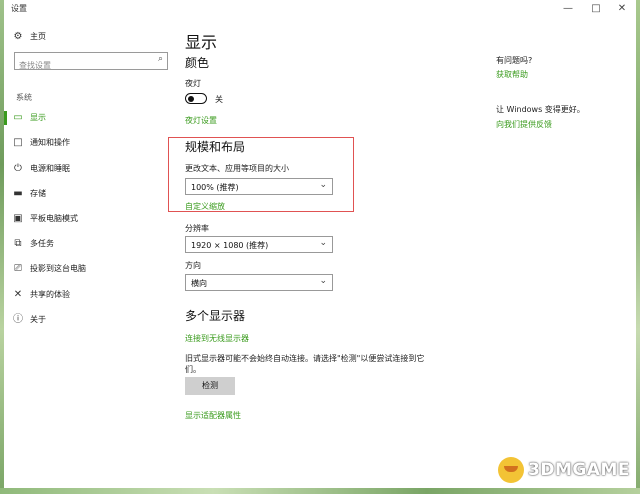 This screenshot has width=640, height=494. I want to click on watermark-text: 3DMGAME, so click(579, 470).